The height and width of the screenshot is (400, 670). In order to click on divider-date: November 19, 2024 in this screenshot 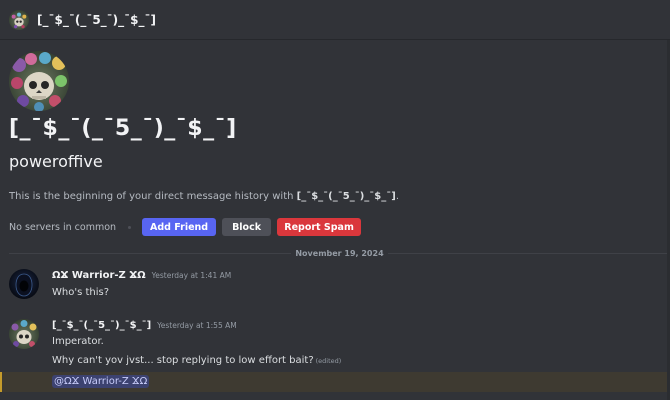, I will do `click(339, 253)`.